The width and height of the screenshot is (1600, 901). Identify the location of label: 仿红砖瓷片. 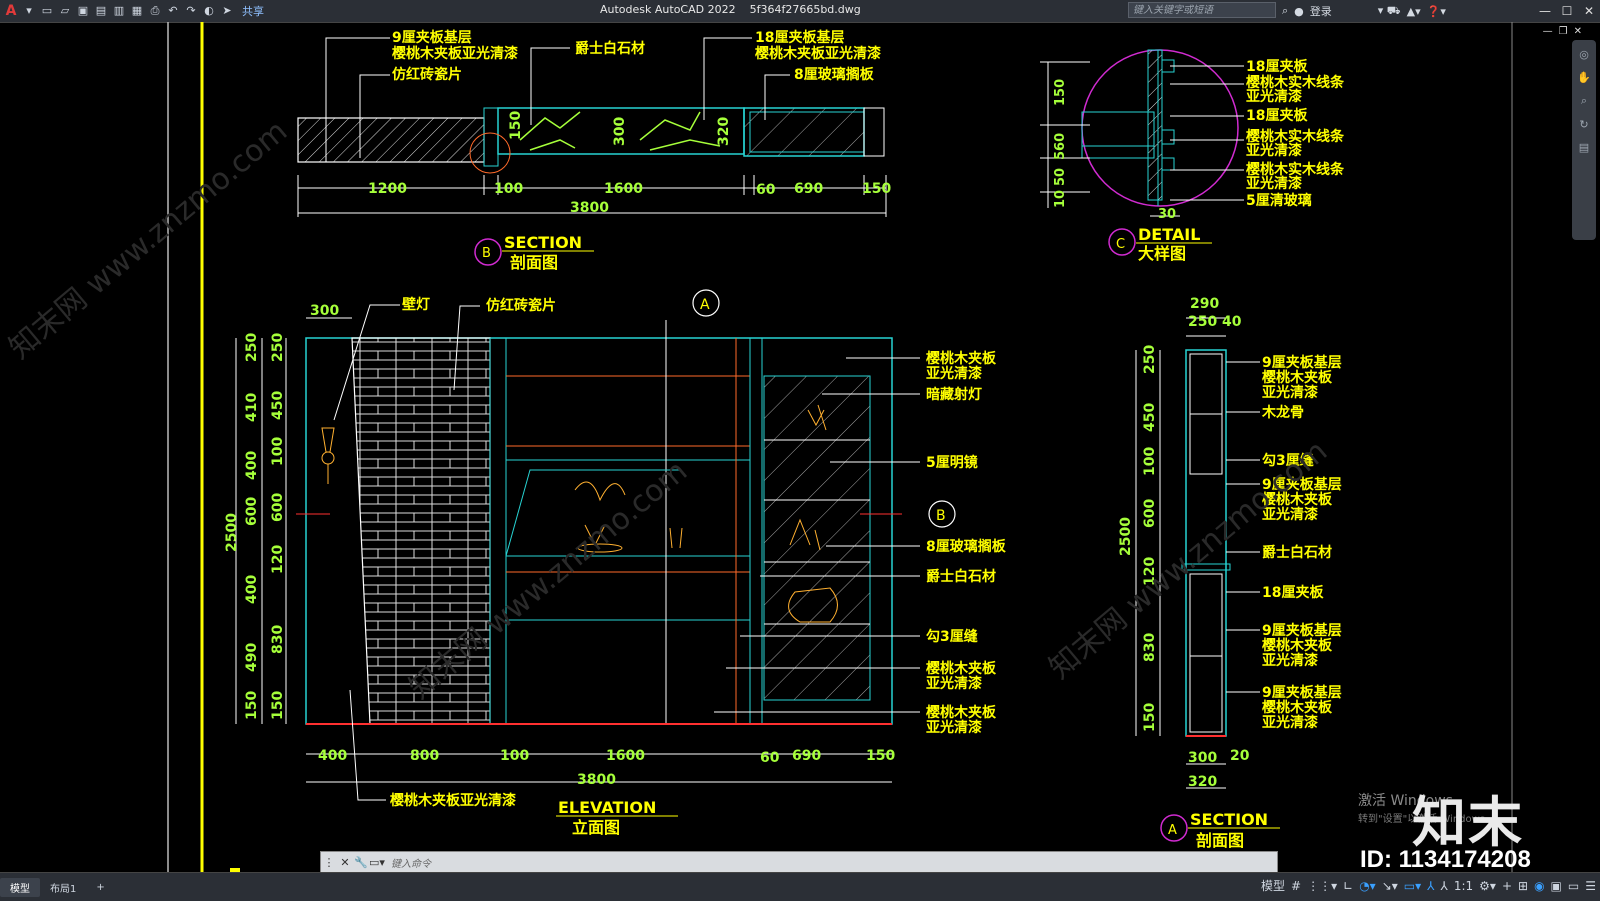
(427, 74).